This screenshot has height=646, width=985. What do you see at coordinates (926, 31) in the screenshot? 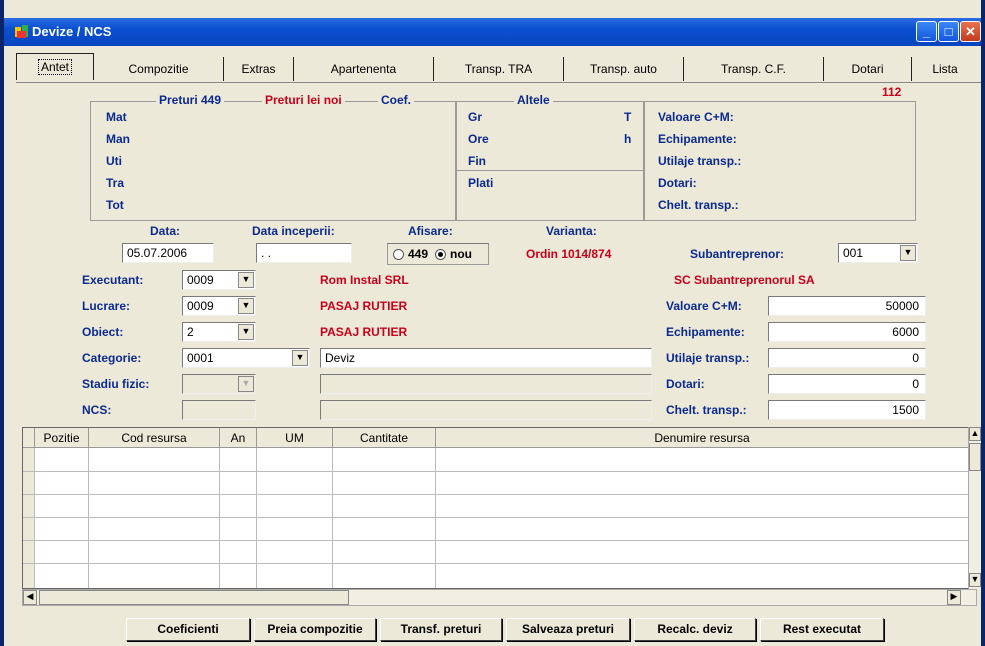
I see `minimize-button: _` at bounding box center [926, 31].